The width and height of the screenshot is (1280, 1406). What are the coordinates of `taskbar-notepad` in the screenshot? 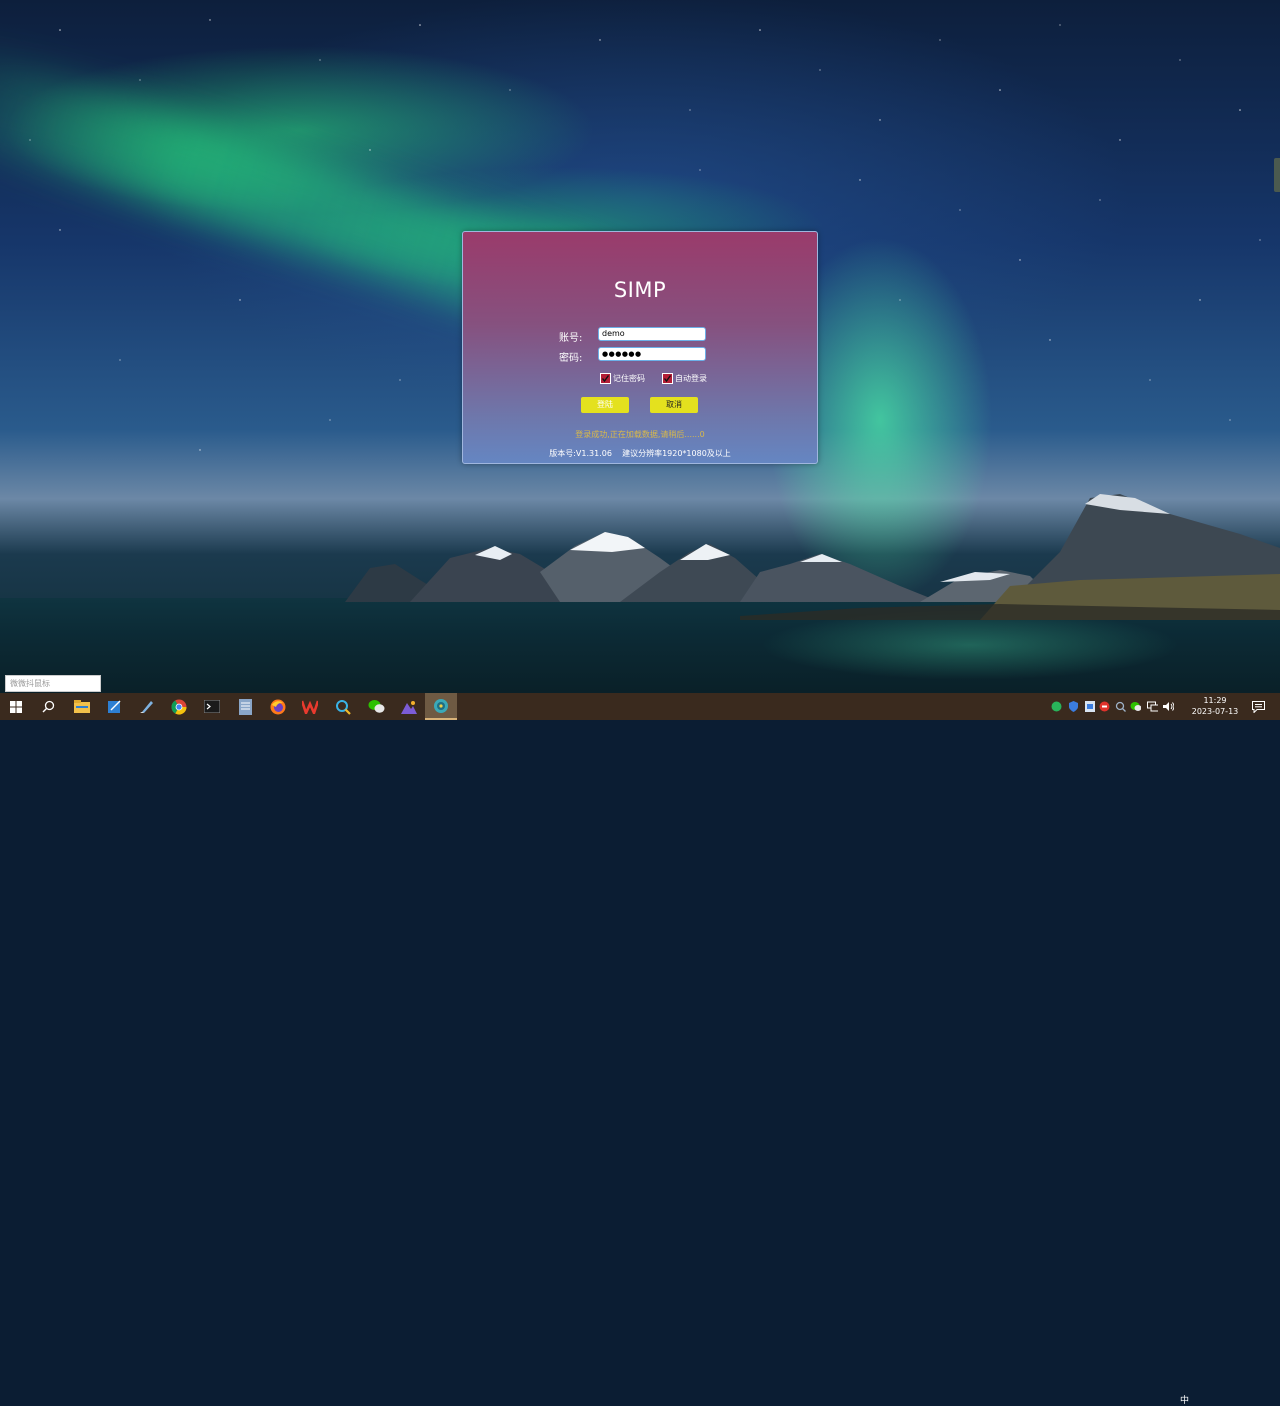 It's located at (114, 706).